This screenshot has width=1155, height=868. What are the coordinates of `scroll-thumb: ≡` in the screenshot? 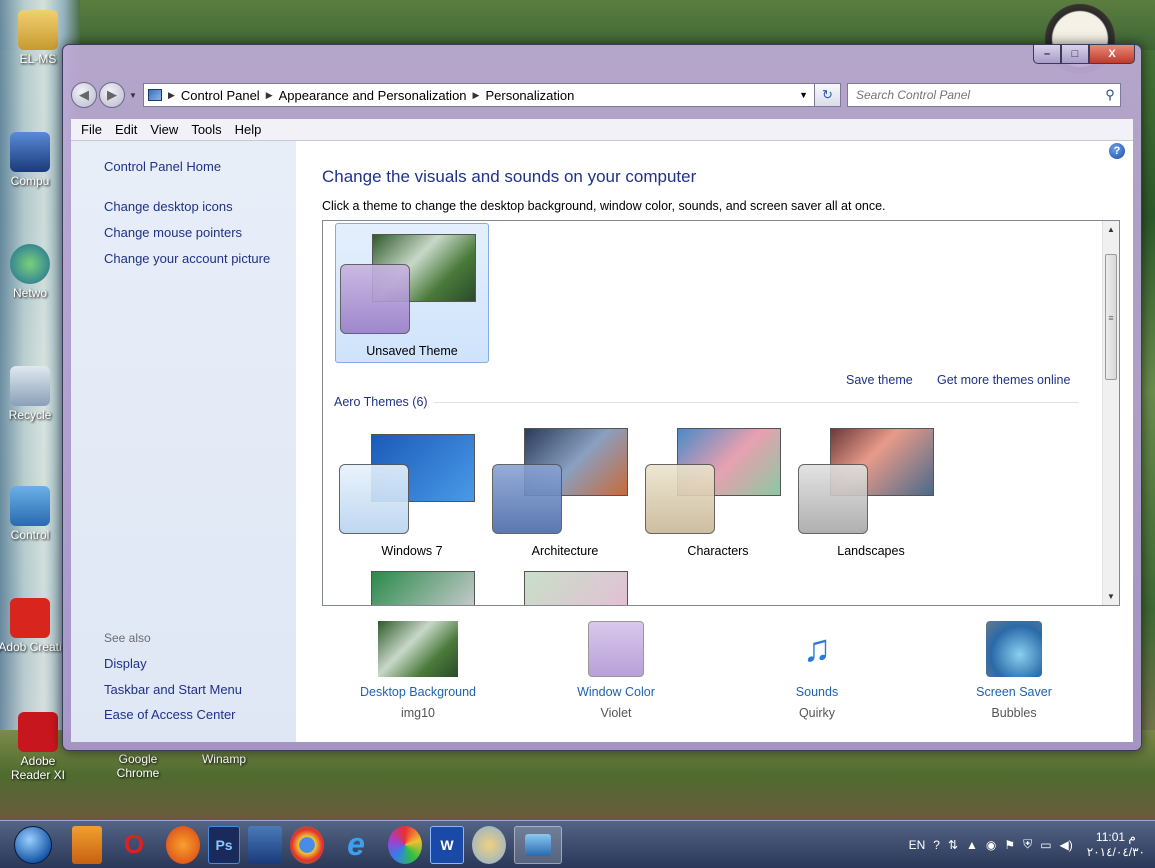 It's located at (1111, 317).